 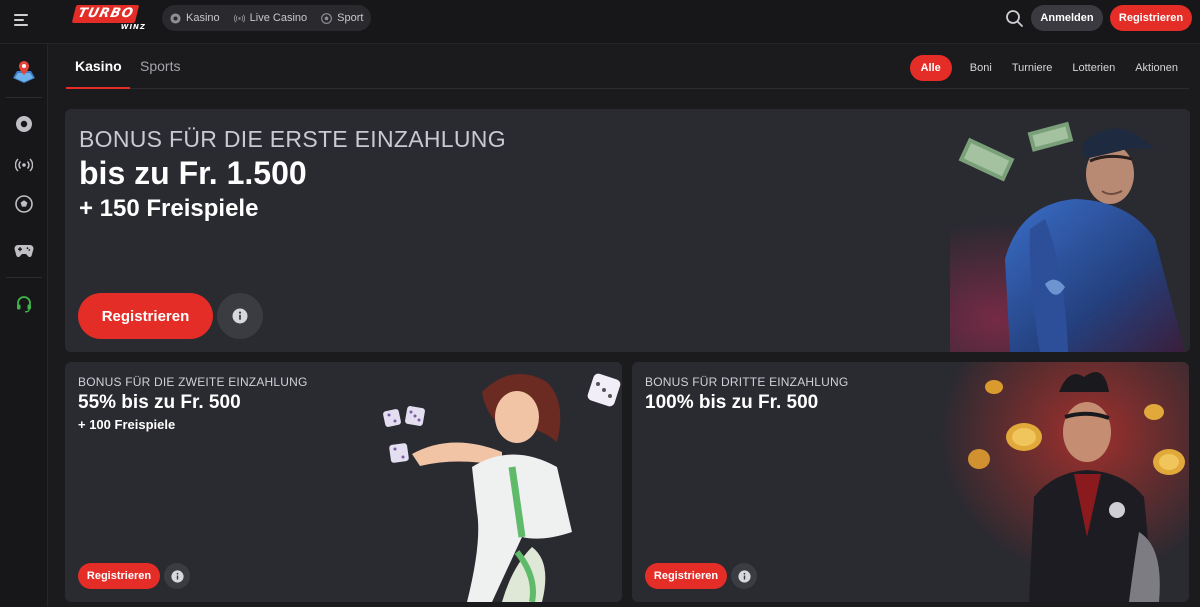 What do you see at coordinates (930, 68) in the screenshot?
I see `filter-alle: Alle` at bounding box center [930, 68].